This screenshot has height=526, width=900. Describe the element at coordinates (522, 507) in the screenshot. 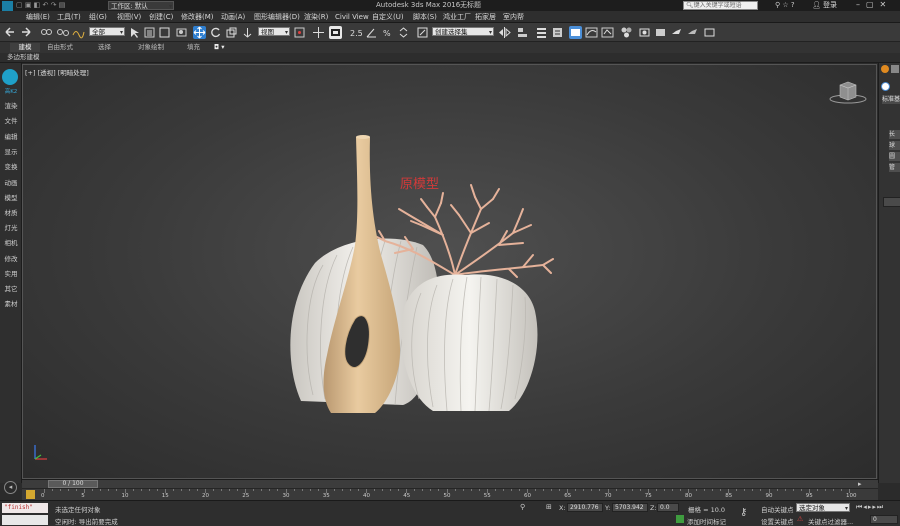

I see `lock-selection-icon: ⚲` at that location.